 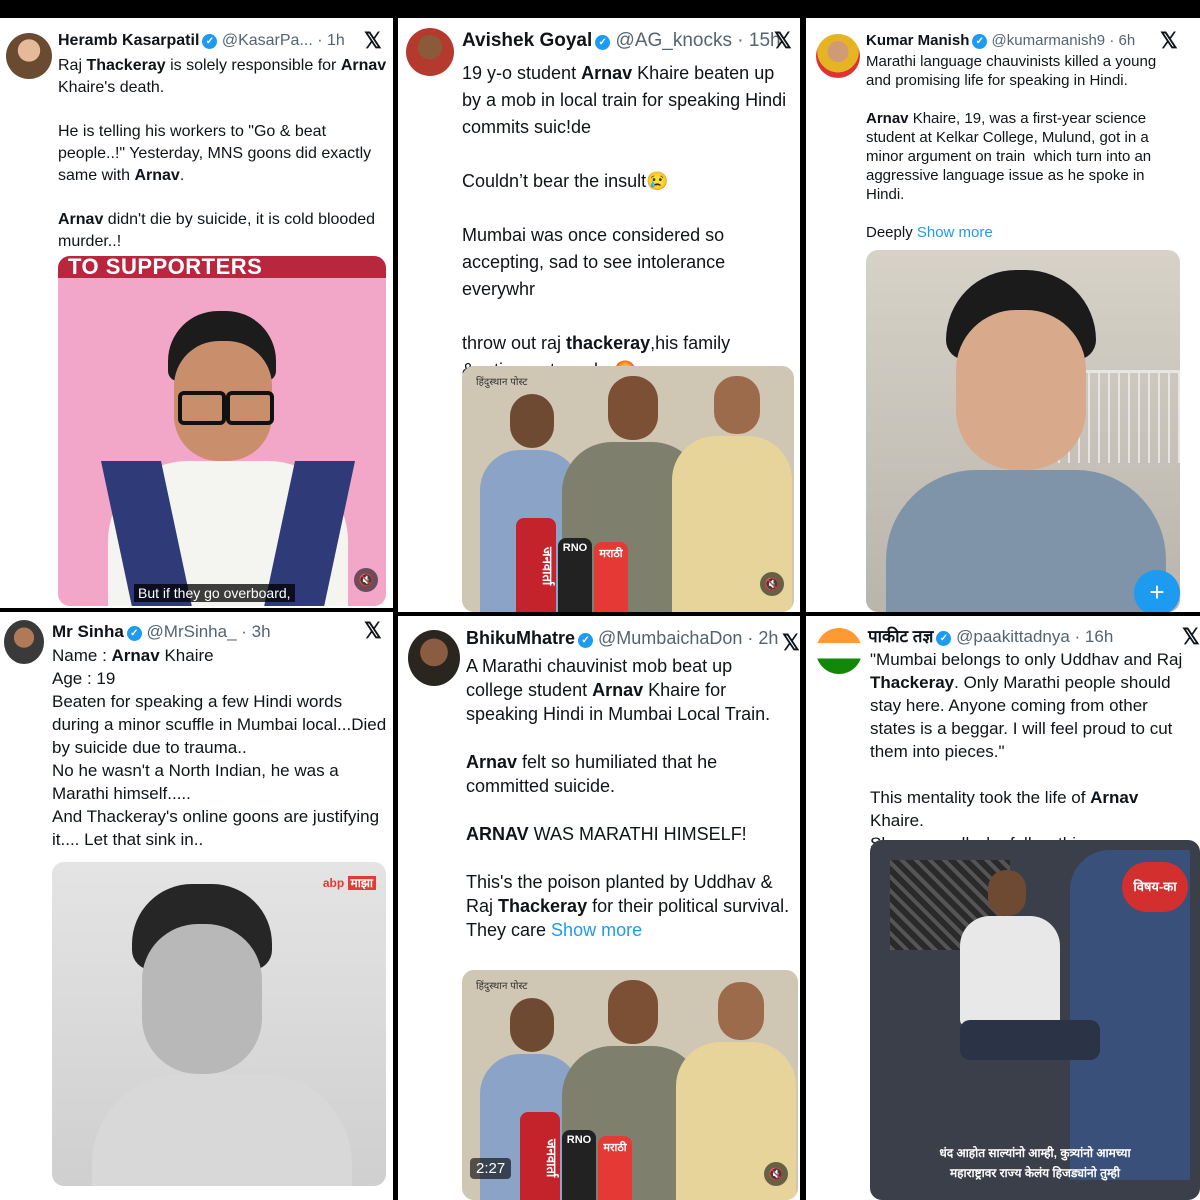 What do you see at coordinates (1094, 636) in the screenshot?
I see `post-time: · 16h` at bounding box center [1094, 636].